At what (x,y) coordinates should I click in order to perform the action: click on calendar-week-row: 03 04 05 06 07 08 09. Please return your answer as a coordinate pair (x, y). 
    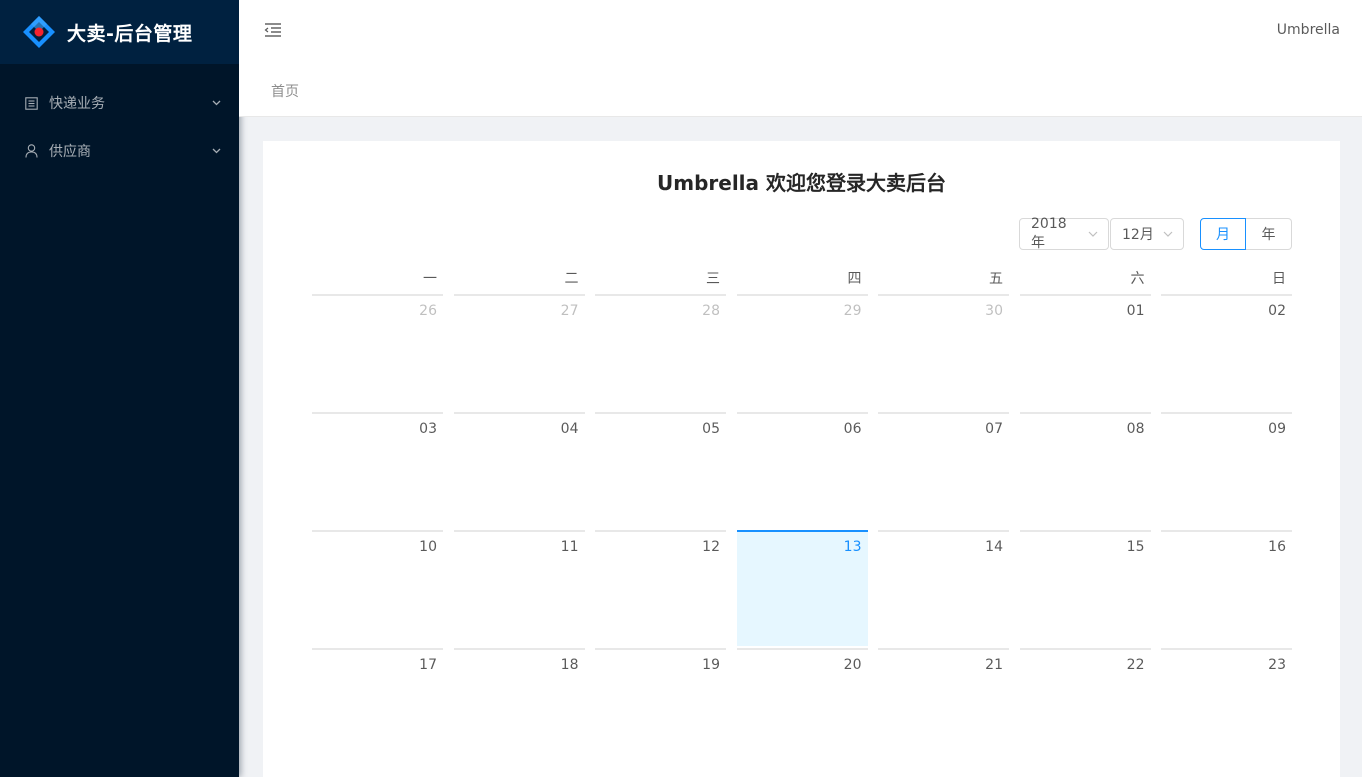
    Looking at the image, I should click on (802, 471).